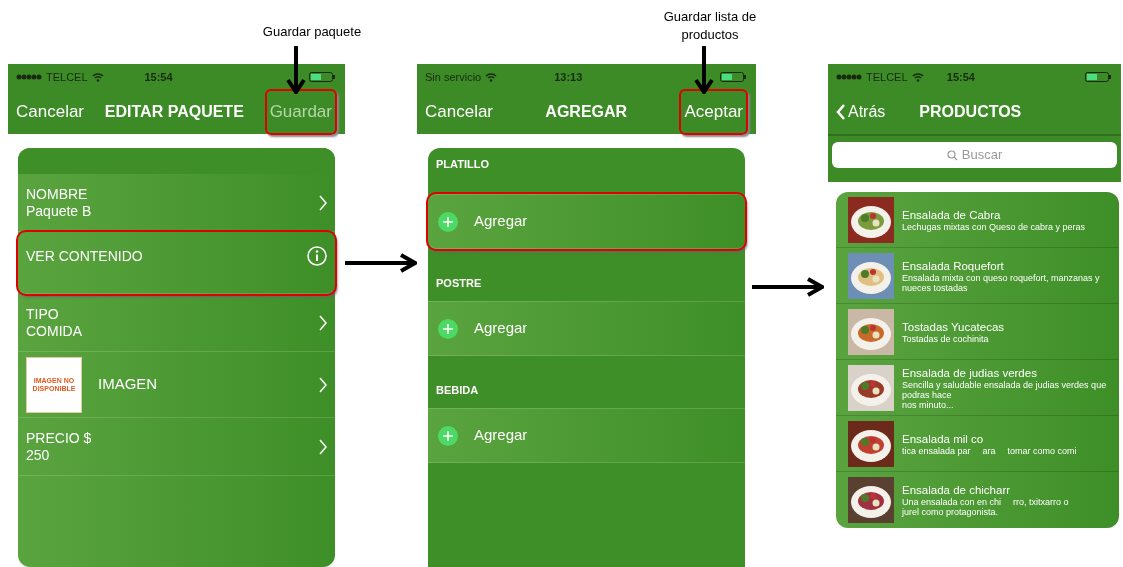  Describe the element at coordinates (1041, 502) in the screenshot. I see `product-description: rro, txitxarro o` at that location.